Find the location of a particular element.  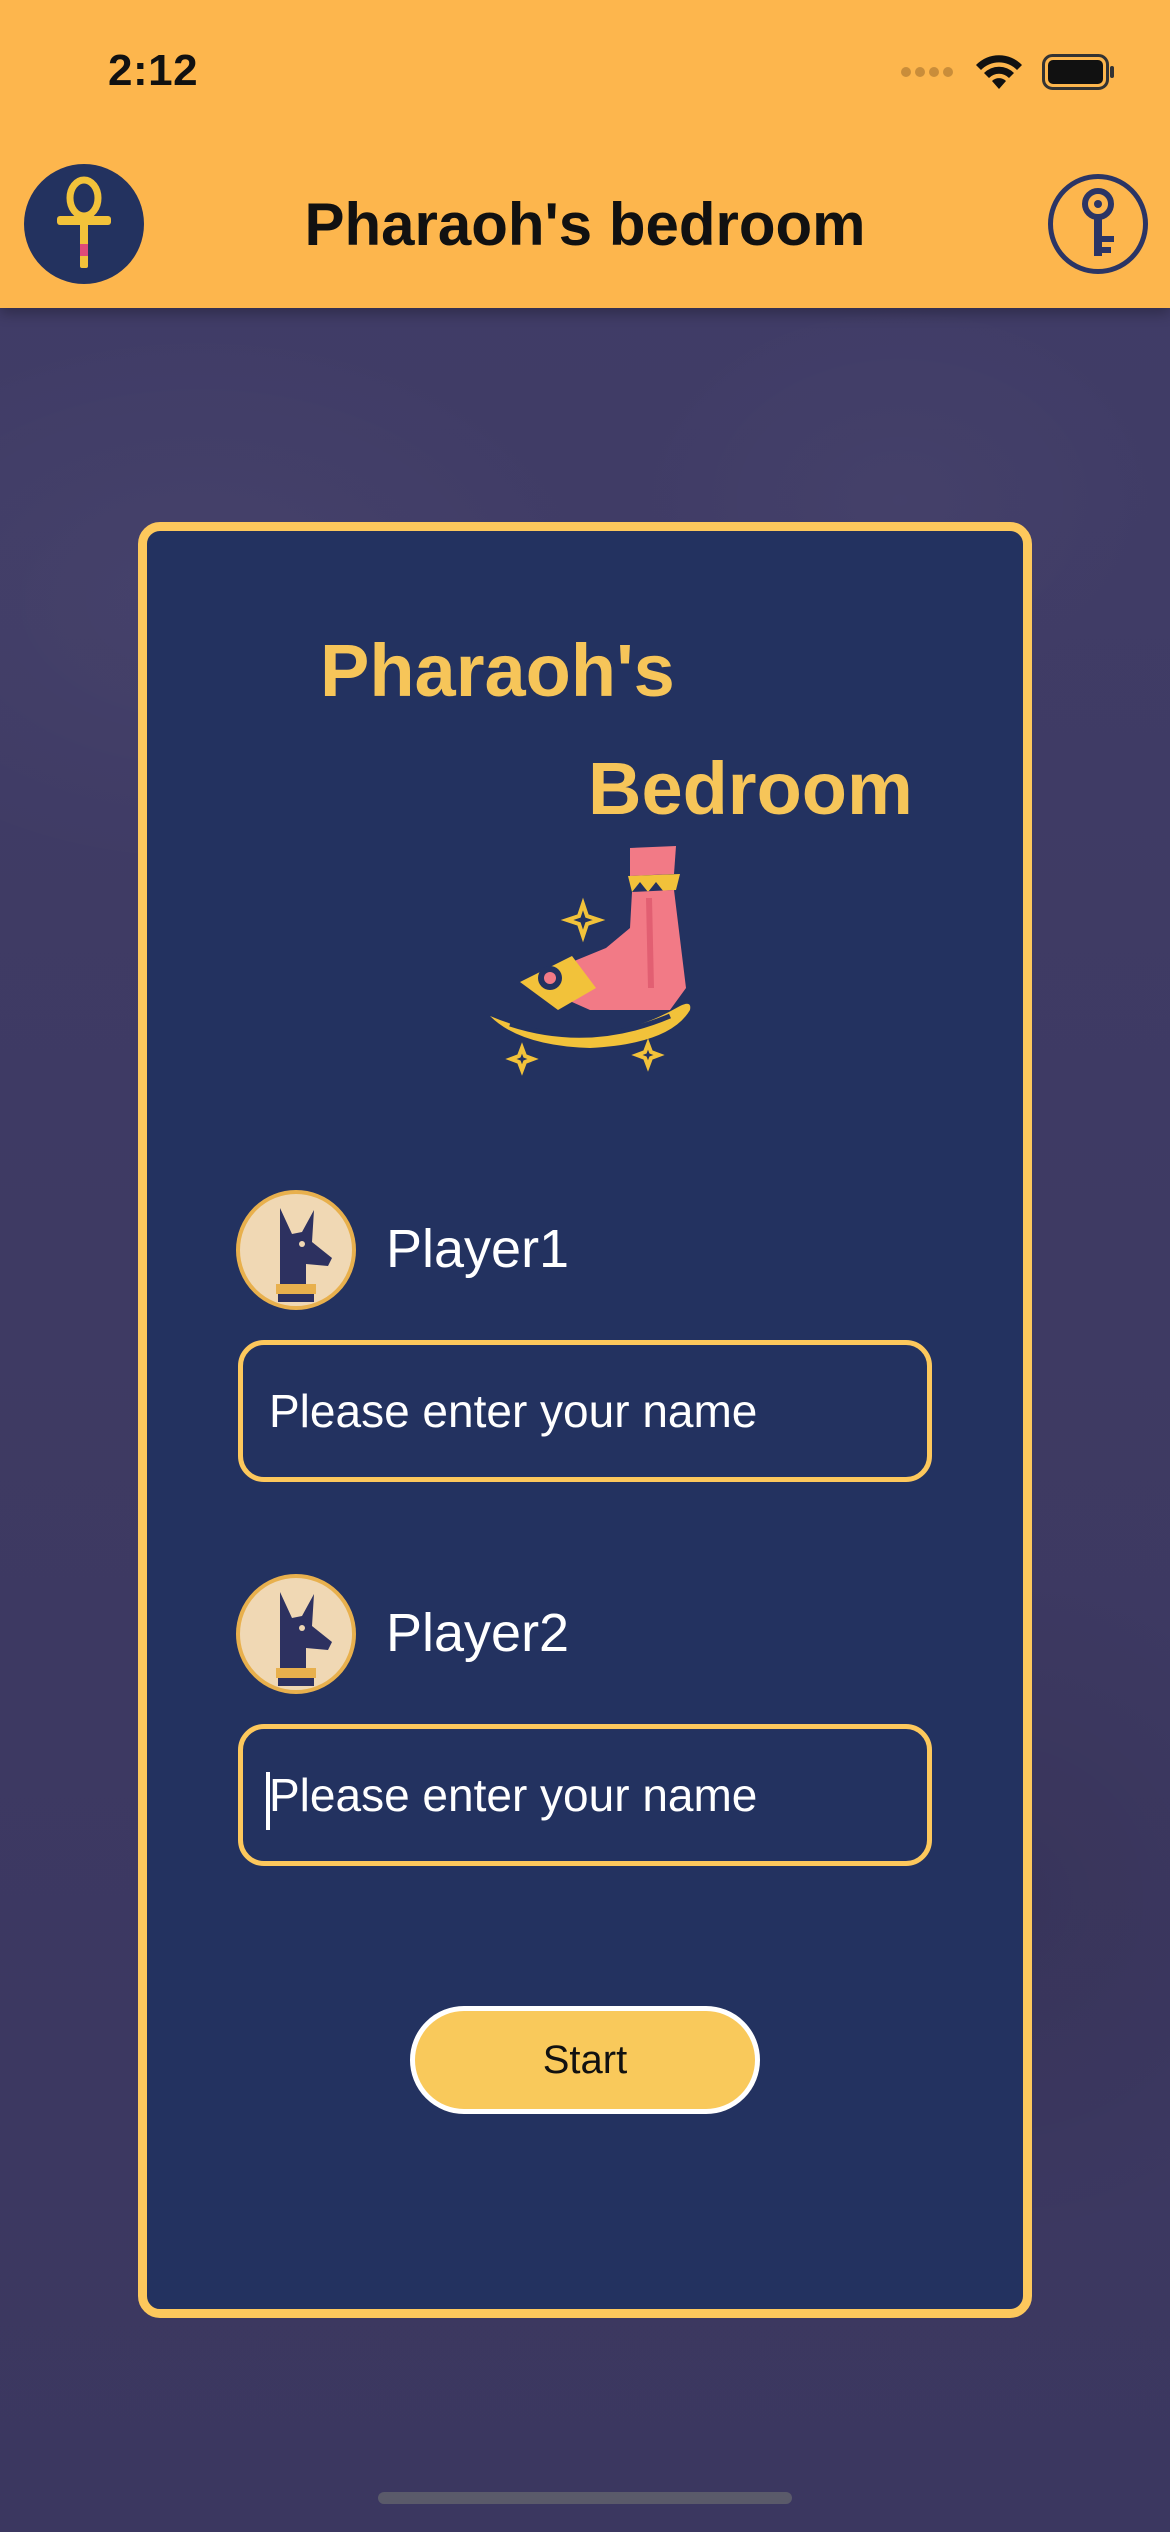

key-icon is located at coordinates (1098, 222).